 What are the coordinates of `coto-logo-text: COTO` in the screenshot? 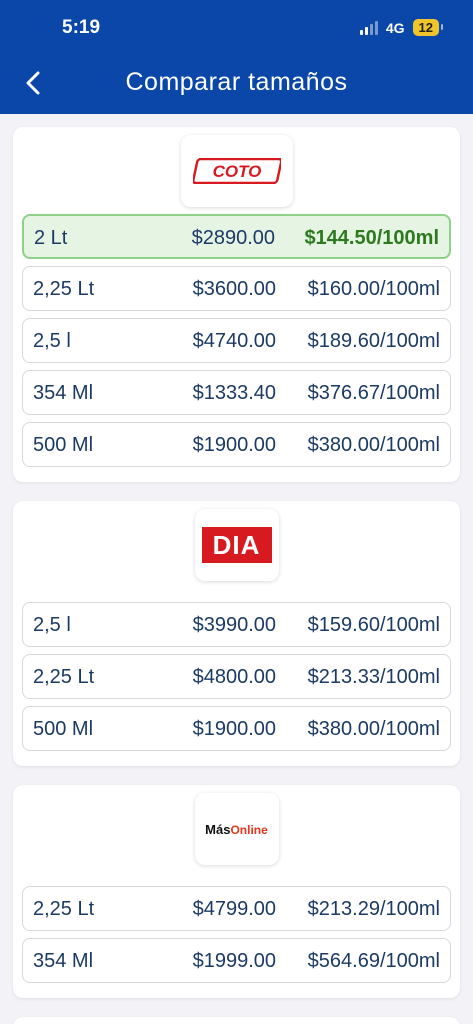 It's located at (236, 171).